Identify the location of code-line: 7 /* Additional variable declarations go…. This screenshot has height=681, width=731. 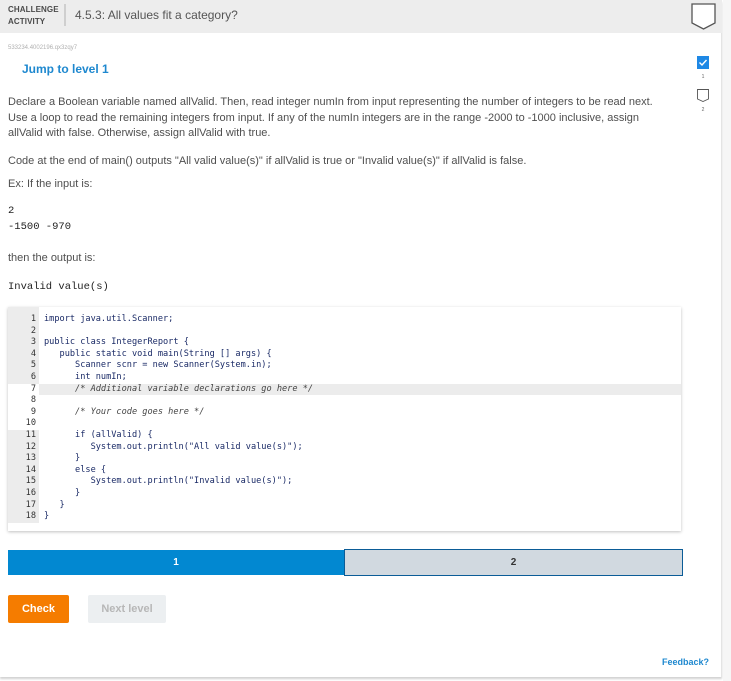
(344, 389).